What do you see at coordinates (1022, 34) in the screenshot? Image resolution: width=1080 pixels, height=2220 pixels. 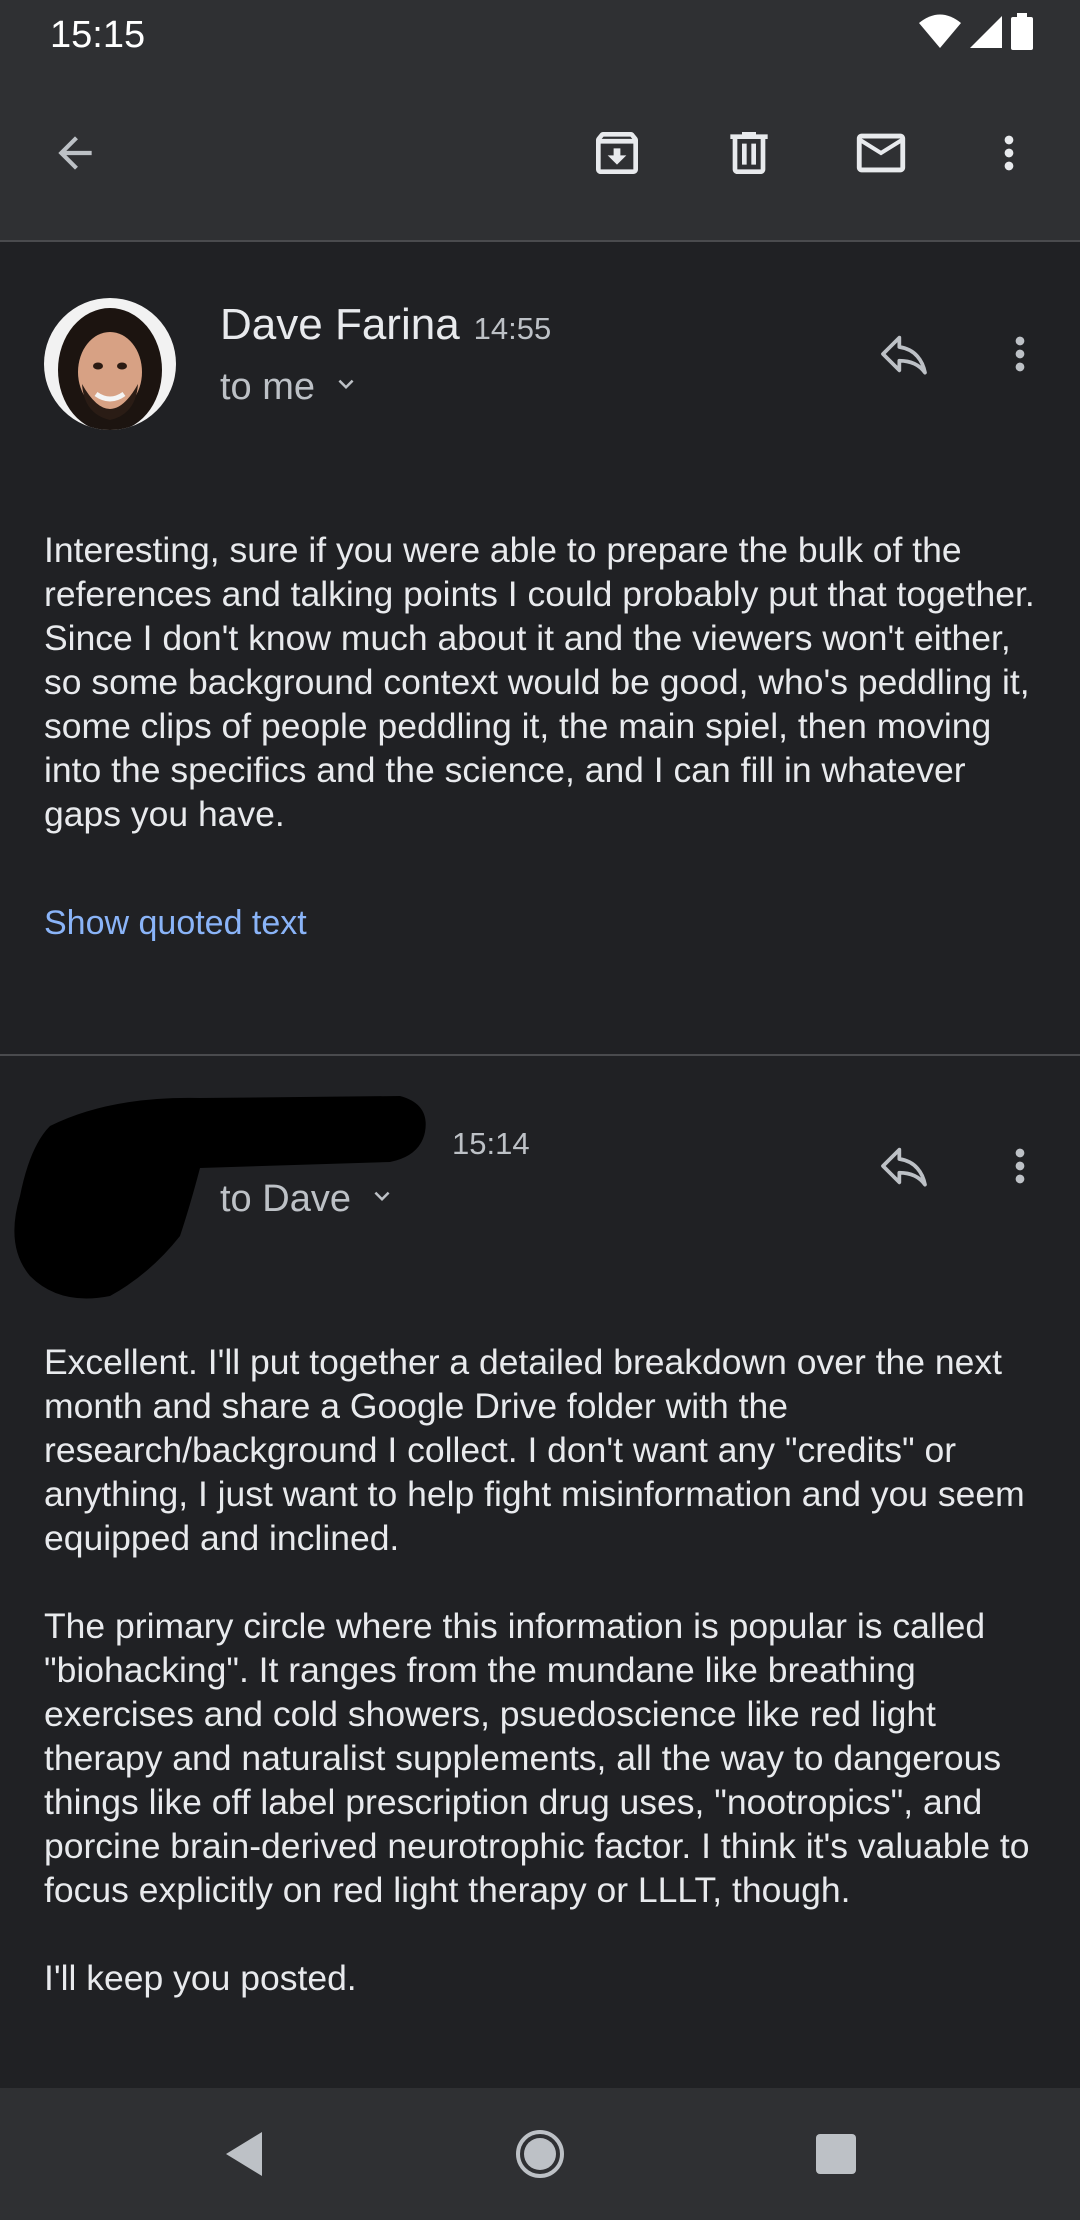 I see `battery-icon` at bounding box center [1022, 34].